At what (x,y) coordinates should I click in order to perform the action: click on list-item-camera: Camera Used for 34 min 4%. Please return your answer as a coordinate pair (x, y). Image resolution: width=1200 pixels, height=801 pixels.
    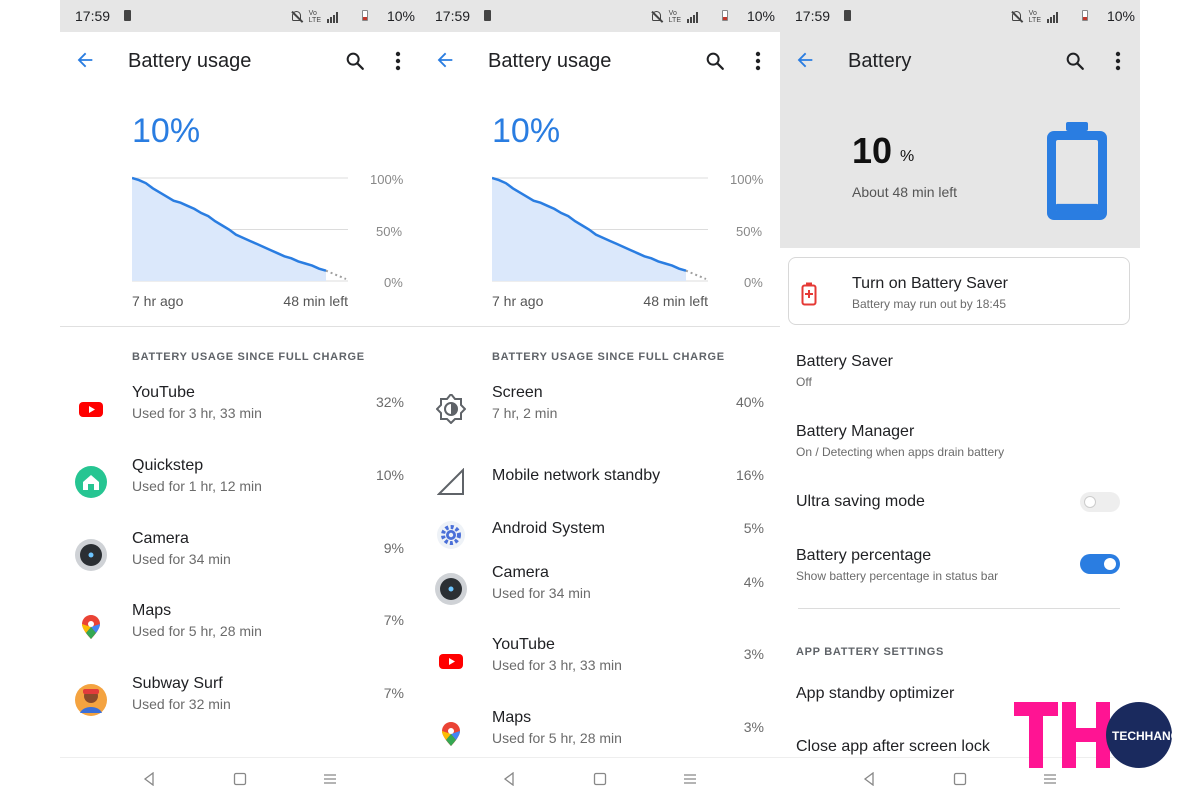
    Looking at the image, I should click on (600, 589).